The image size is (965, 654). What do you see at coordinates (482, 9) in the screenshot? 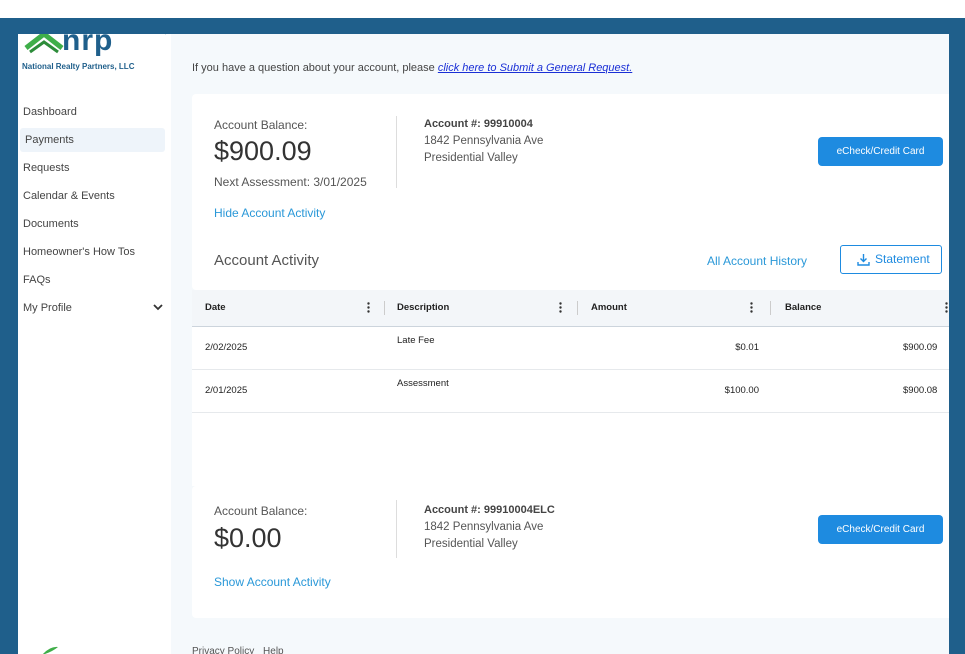
I see `browser-top-strip` at bounding box center [482, 9].